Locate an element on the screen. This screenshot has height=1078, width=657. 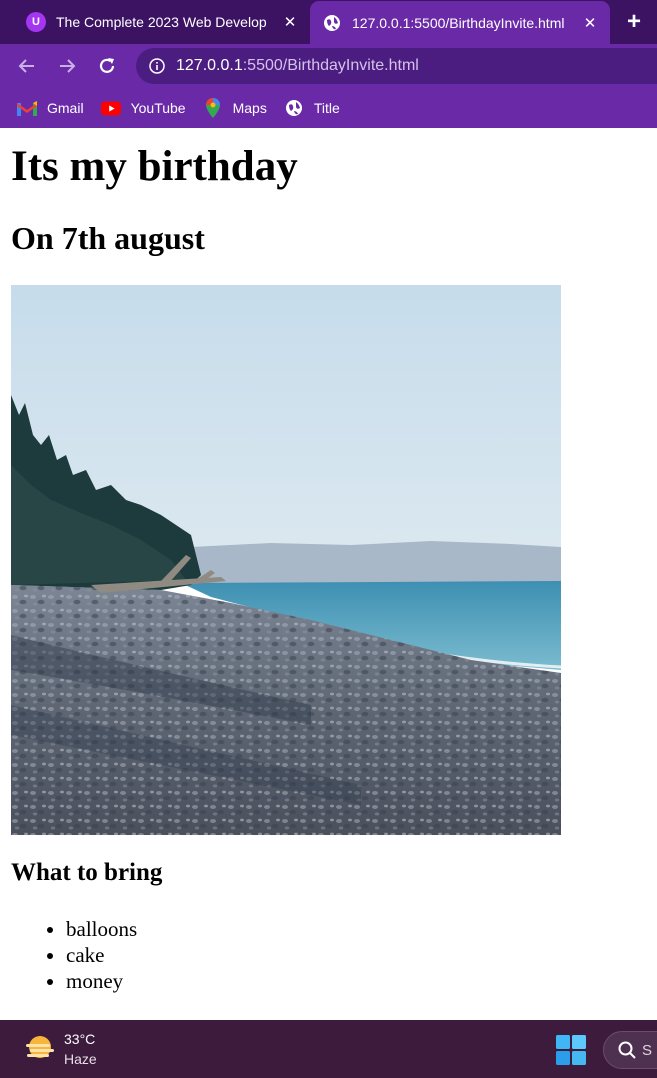
forward-arrow-icon is located at coordinates (67, 66).